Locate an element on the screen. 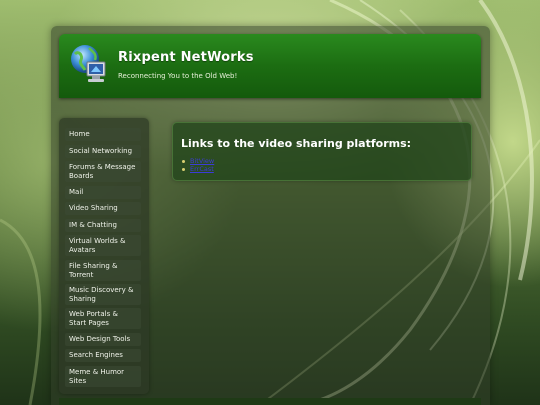 The image size is (540, 405). list-item: ErrCast is located at coordinates (197, 169).